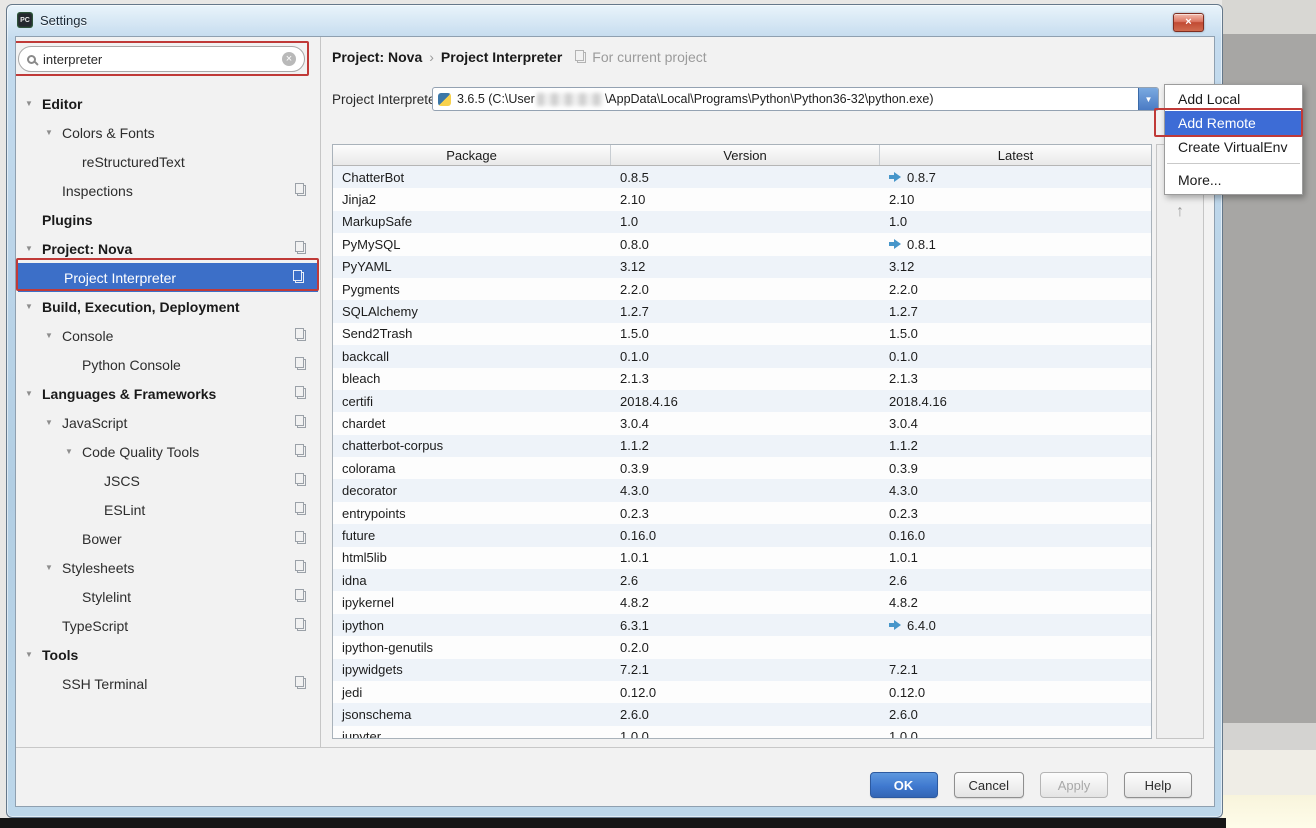 This screenshot has width=1316, height=828. I want to click on sidebar-item-project-interpreter: Project Interpreter, so click(168, 277).